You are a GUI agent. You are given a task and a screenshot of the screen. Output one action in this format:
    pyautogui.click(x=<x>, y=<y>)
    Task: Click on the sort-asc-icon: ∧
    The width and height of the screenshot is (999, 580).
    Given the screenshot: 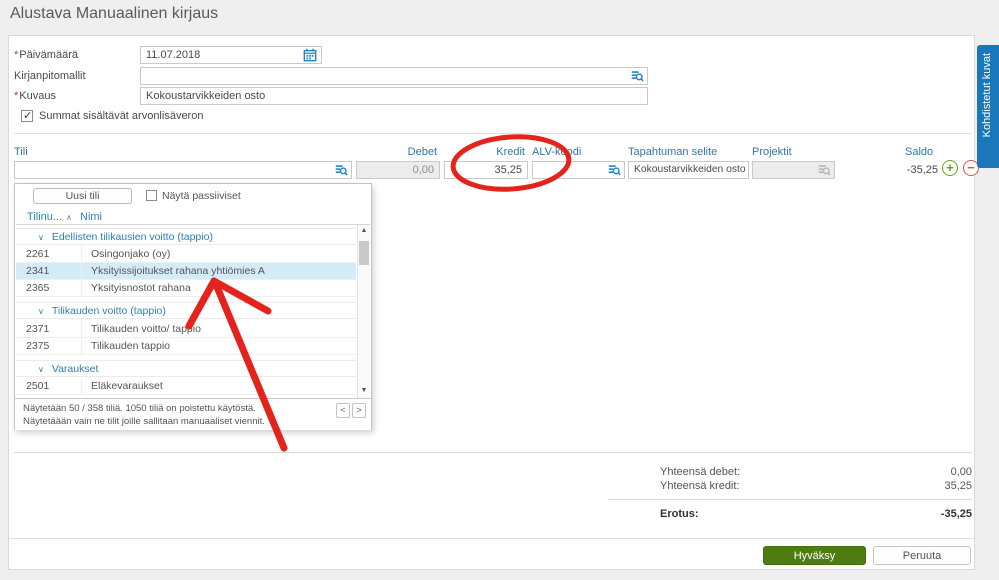 What is the action you would take?
    pyautogui.click(x=69, y=217)
    